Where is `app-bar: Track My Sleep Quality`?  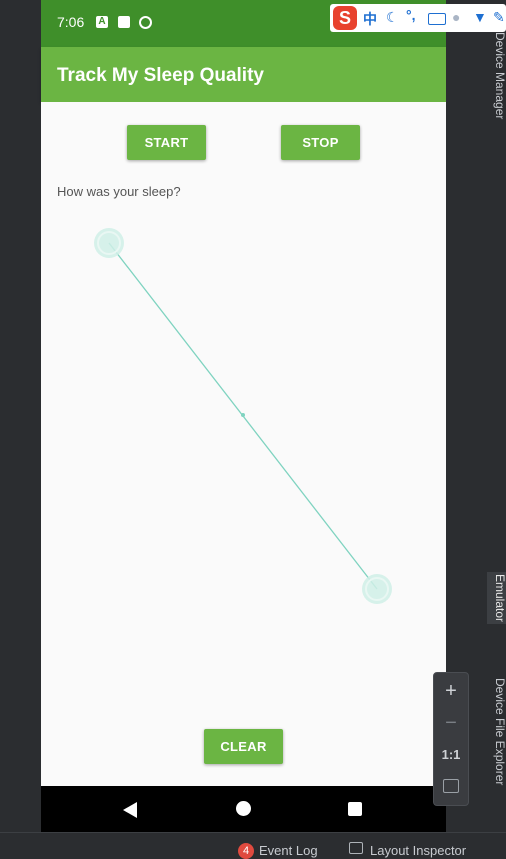
app-bar: Track My Sleep Quality is located at coordinates (243, 74).